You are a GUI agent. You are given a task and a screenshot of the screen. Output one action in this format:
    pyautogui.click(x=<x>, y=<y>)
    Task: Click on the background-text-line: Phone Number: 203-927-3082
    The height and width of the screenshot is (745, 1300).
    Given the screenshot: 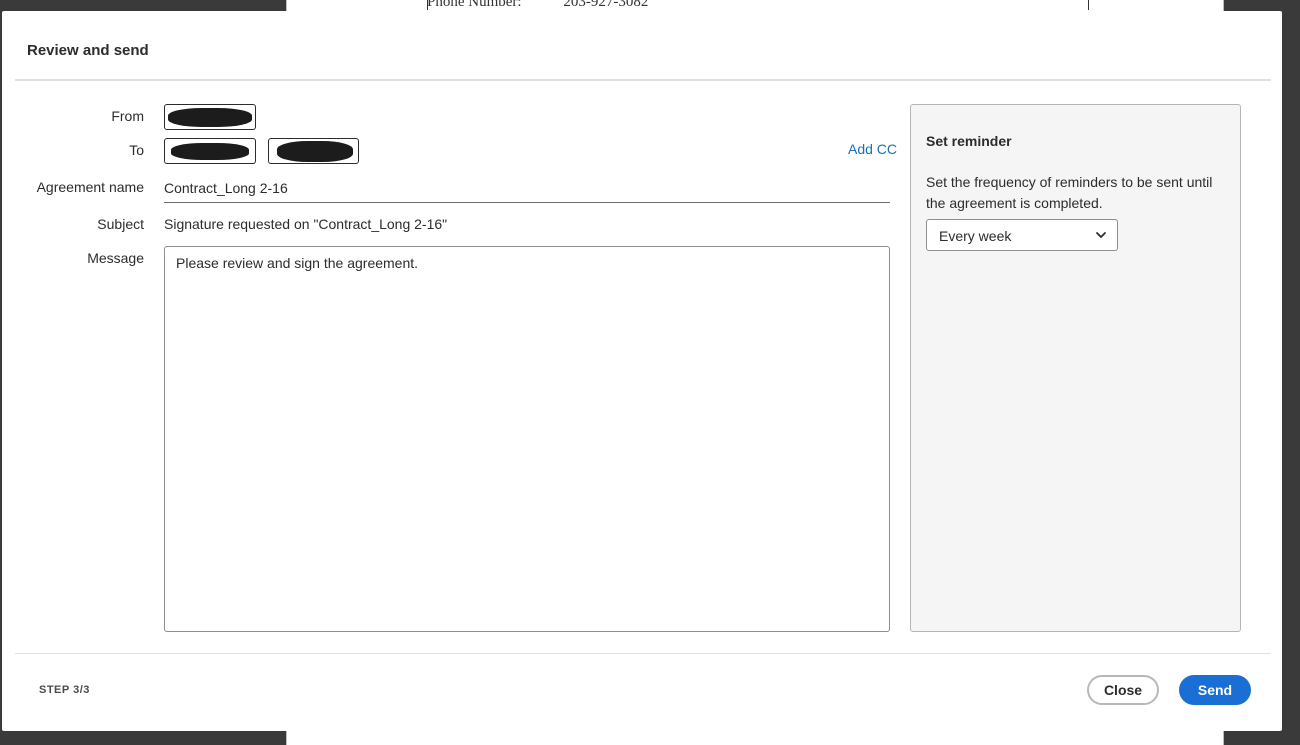 What is the action you would take?
    pyautogui.click(x=537, y=5)
    